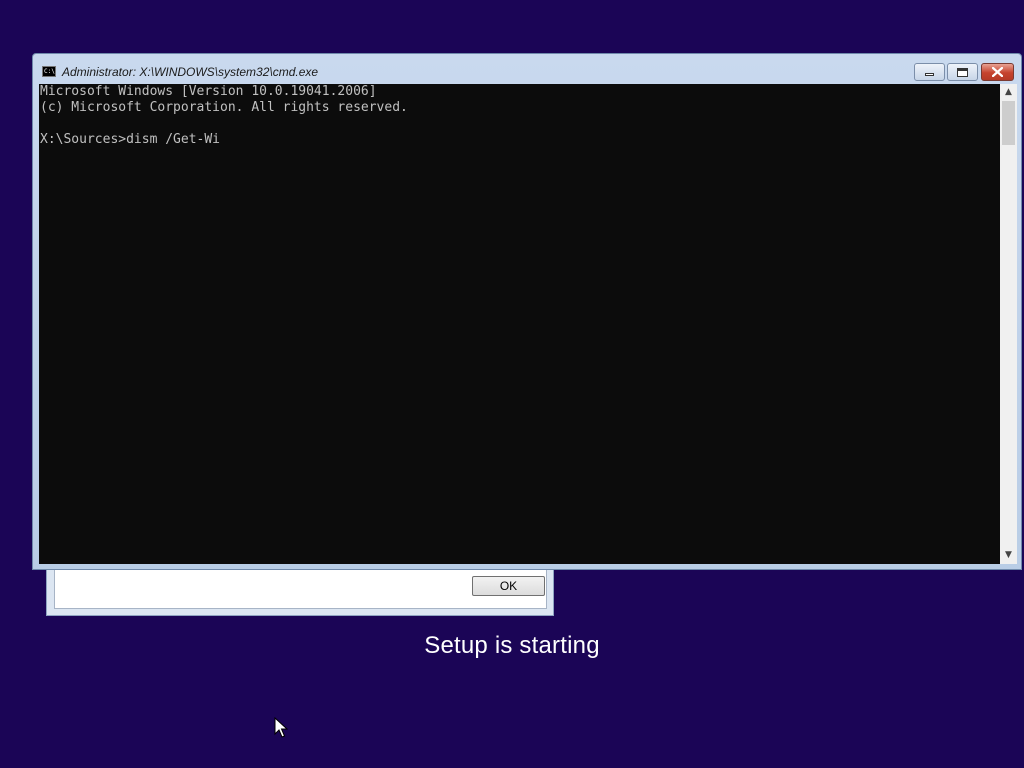  I want to click on cmd-icon: C:\, so click(49, 71).